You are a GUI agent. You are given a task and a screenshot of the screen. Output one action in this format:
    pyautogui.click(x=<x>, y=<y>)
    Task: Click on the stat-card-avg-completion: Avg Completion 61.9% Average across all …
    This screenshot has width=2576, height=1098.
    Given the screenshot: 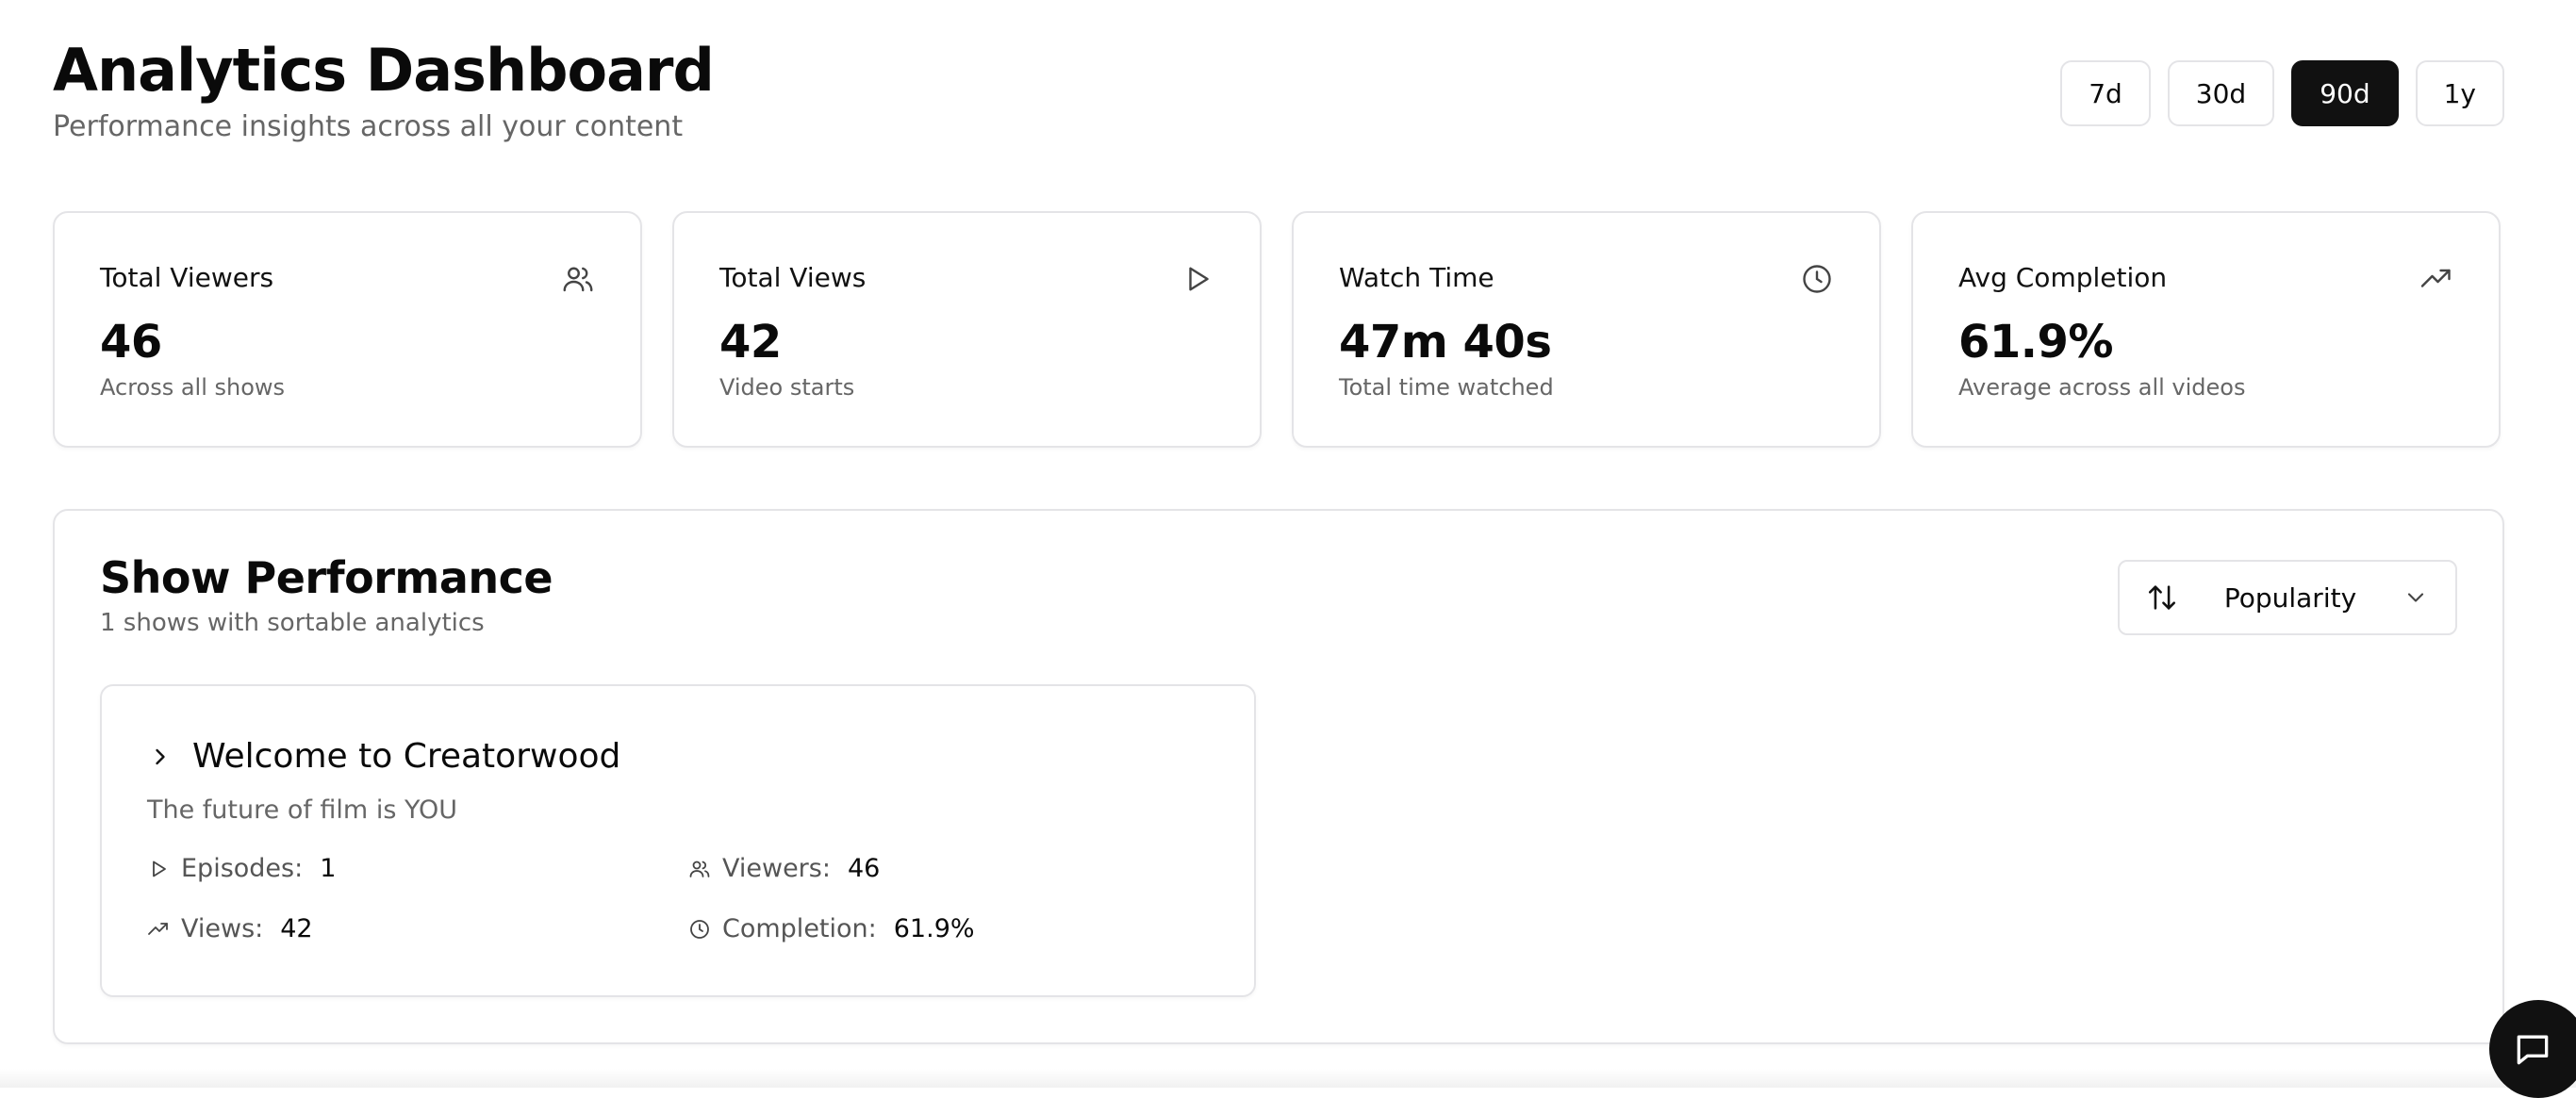 What is the action you would take?
    pyautogui.click(x=2206, y=329)
    